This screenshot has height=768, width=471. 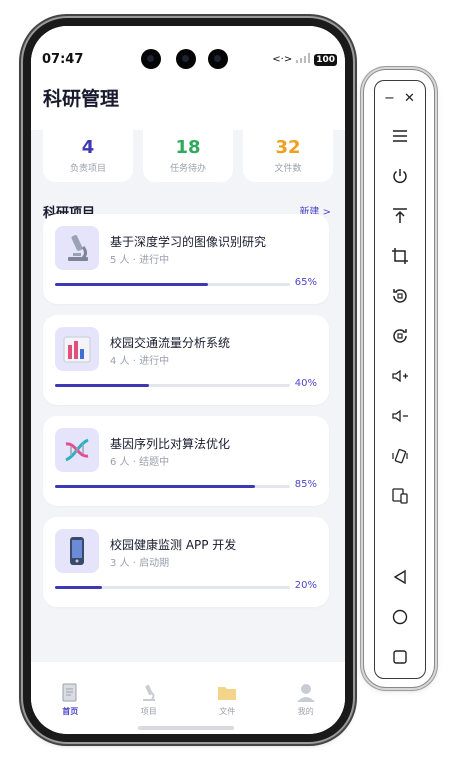 What do you see at coordinates (140, 361) in the screenshot?
I see `project-meta: 4 人 · 进行中` at bounding box center [140, 361].